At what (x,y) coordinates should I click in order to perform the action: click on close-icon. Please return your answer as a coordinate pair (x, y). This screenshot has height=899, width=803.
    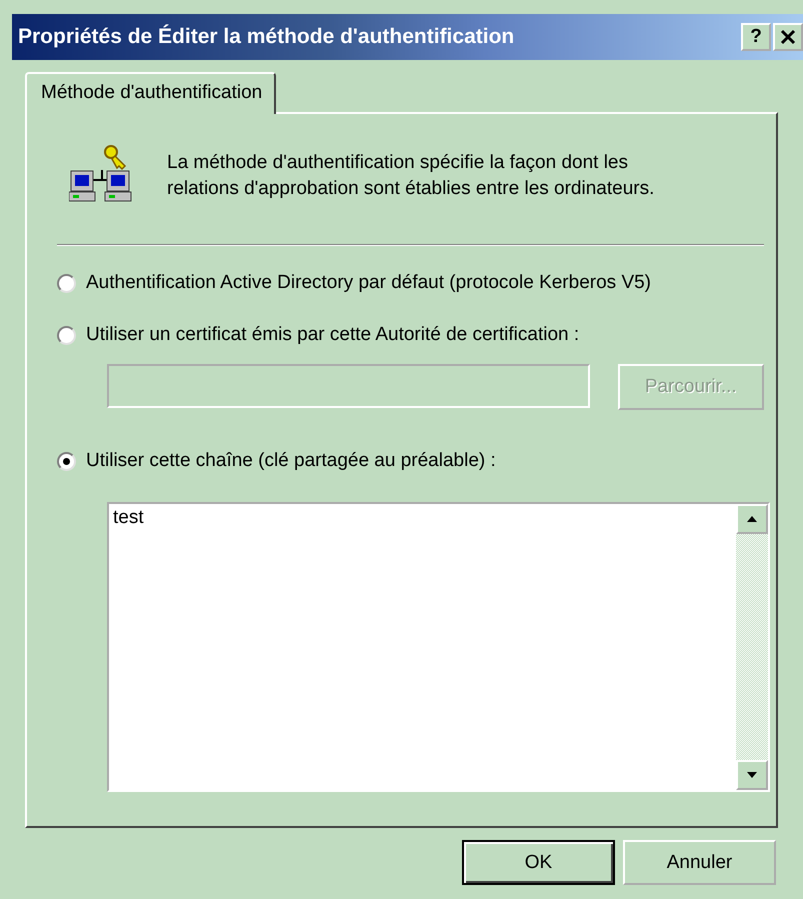
    Looking at the image, I should click on (788, 37).